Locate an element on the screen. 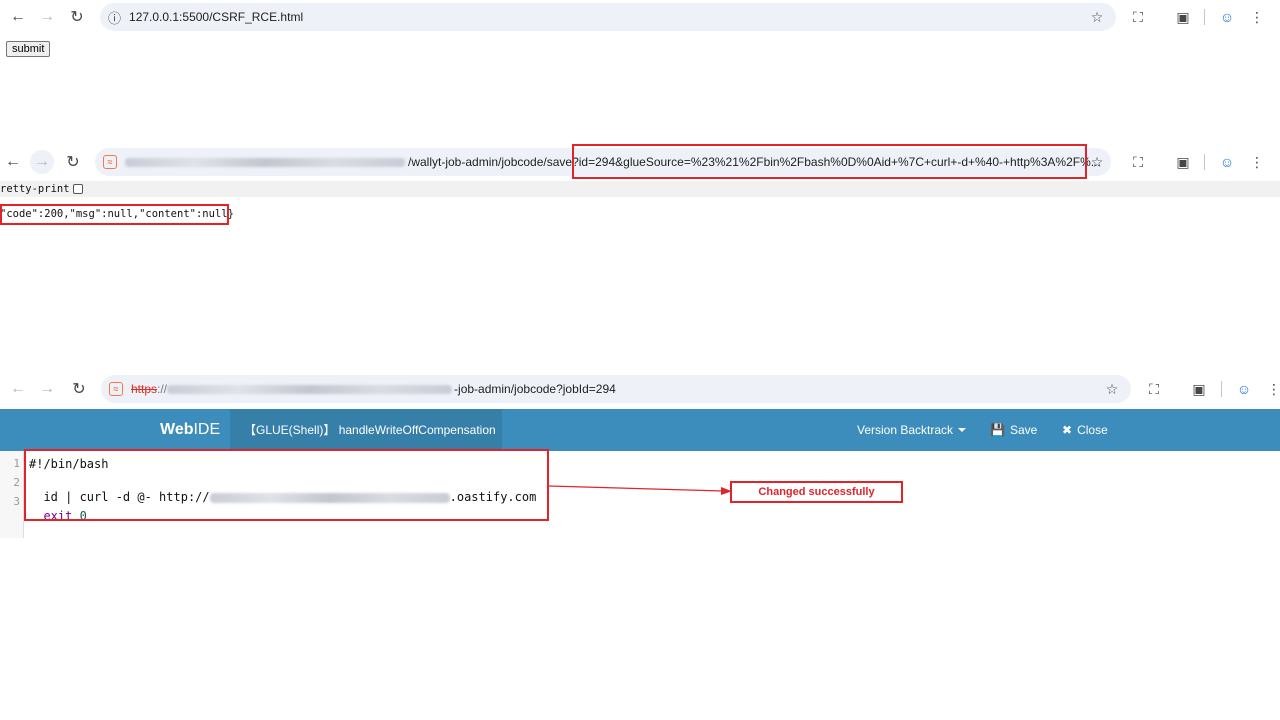 The image size is (1280, 720). address-bar-3: ≈ https :// -job-admin/jobcode?jobId=294 is located at coordinates (616, 389).